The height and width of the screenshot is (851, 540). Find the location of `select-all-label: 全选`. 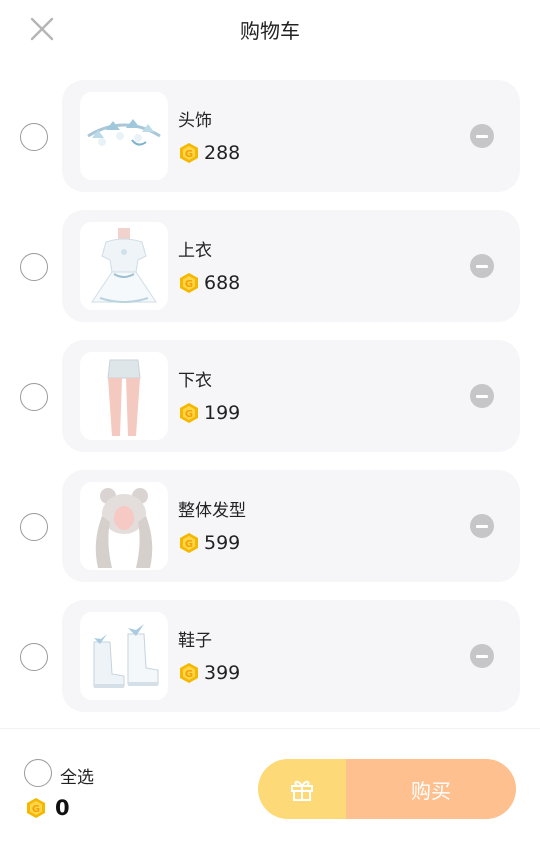

select-all-label: 全选 is located at coordinates (77, 775).